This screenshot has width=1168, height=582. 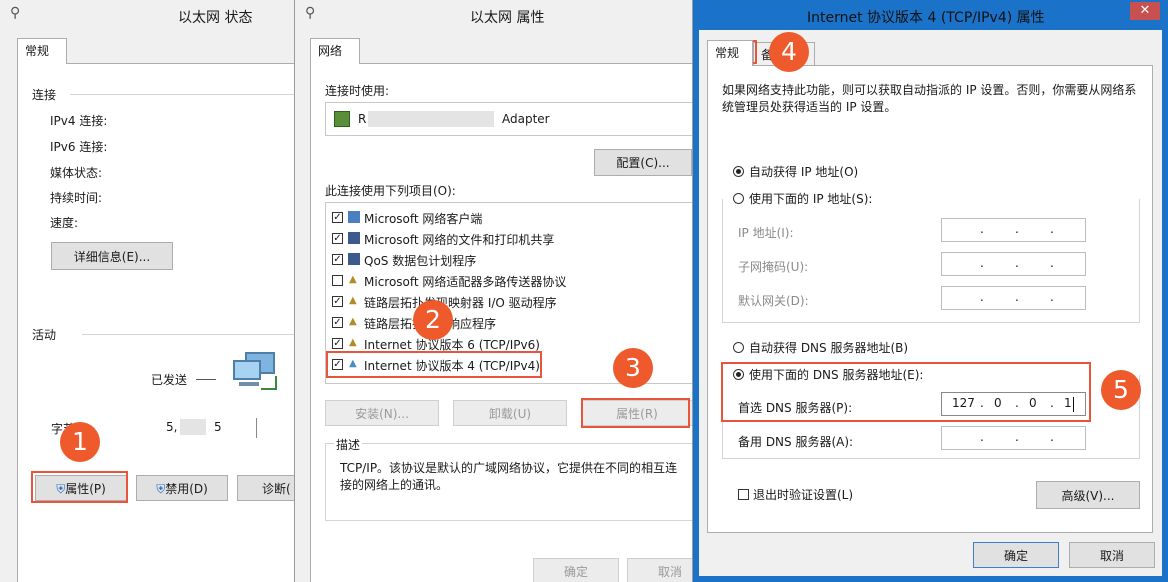 What do you see at coordinates (507, 323) in the screenshot?
I see `list-item: ✓ ▲ 链路层拓扑发现响应程序` at bounding box center [507, 323].